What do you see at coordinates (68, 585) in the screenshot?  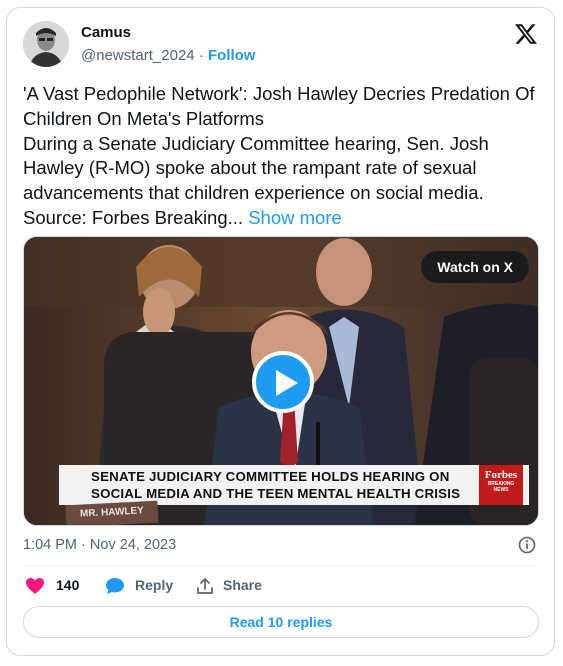 I see `like-count: 140` at bounding box center [68, 585].